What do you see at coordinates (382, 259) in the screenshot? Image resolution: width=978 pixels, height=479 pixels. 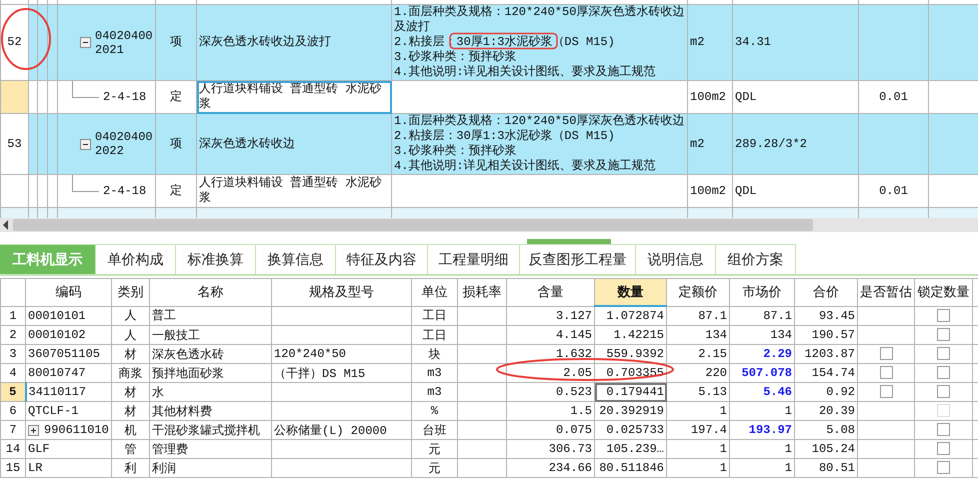 I see `tab: 特征及内容` at bounding box center [382, 259].